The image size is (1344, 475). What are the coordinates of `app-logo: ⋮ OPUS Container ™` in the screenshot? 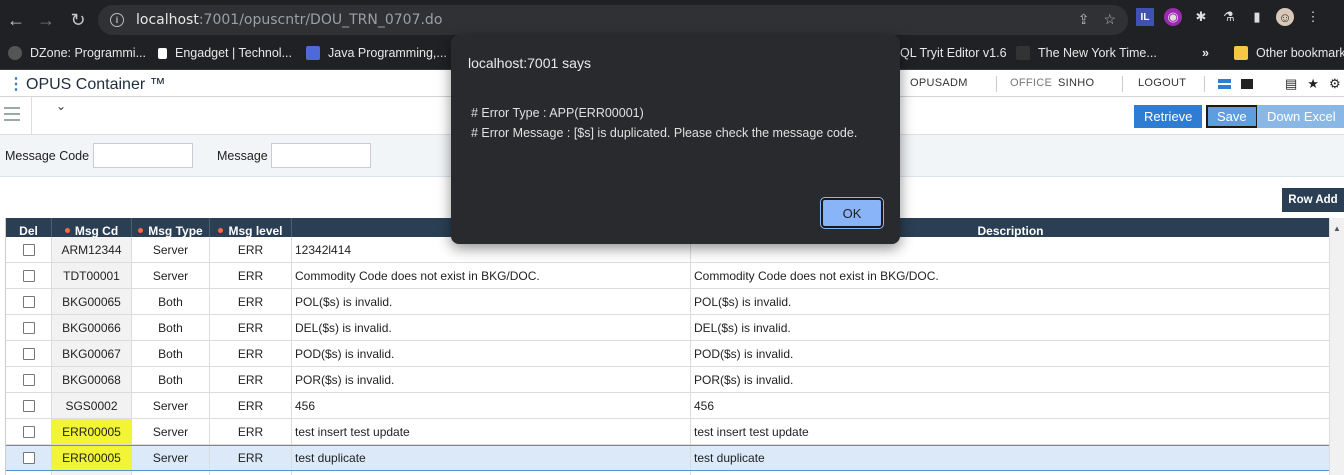 It's located at (87, 84).